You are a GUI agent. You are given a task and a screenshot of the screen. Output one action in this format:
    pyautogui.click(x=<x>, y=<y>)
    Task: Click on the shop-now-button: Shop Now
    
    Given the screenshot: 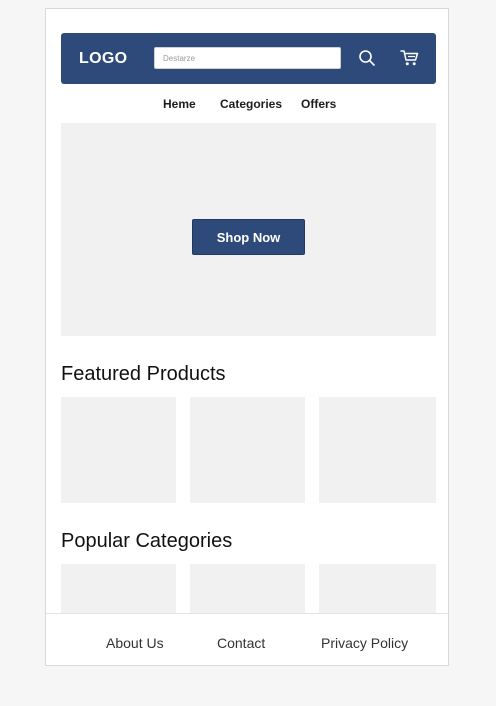 What is the action you would take?
    pyautogui.click(x=248, y=237)
    